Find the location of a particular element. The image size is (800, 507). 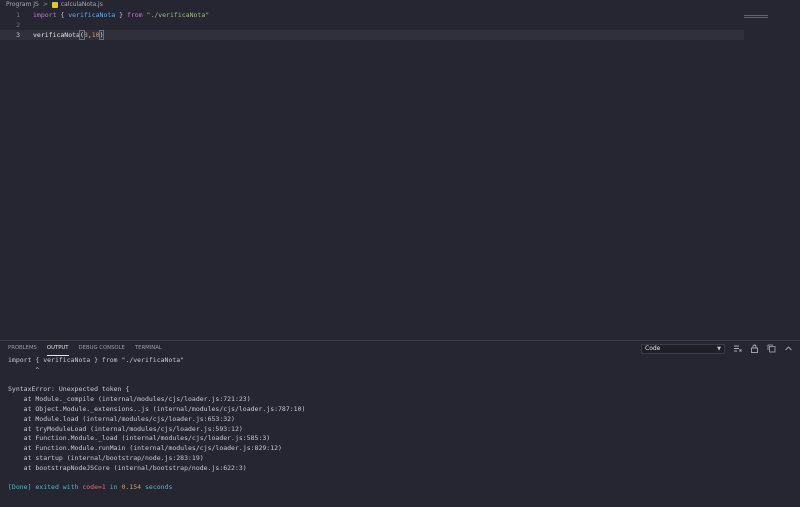

lock-icon is located at coordinates (754, 348).